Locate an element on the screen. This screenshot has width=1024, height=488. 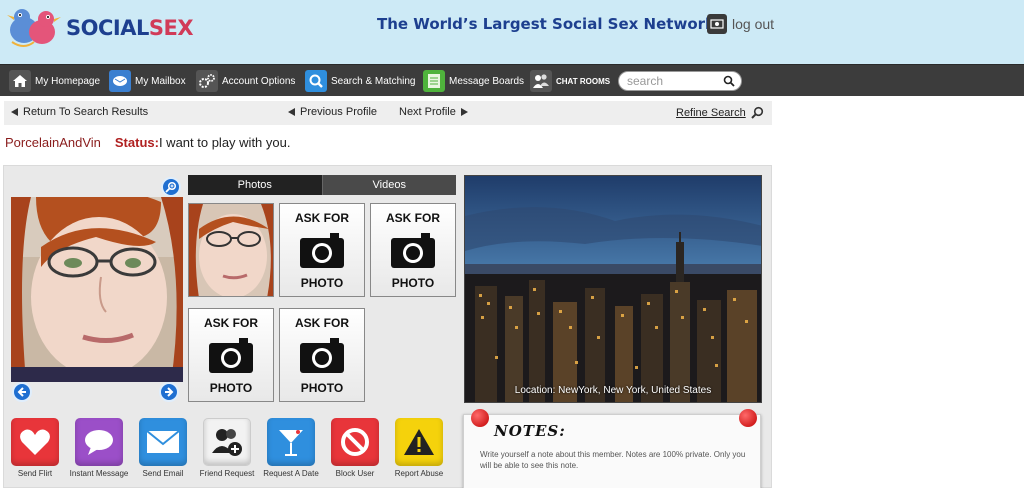
instant-message-button: Instant Message is located at coordinates (99, 448).